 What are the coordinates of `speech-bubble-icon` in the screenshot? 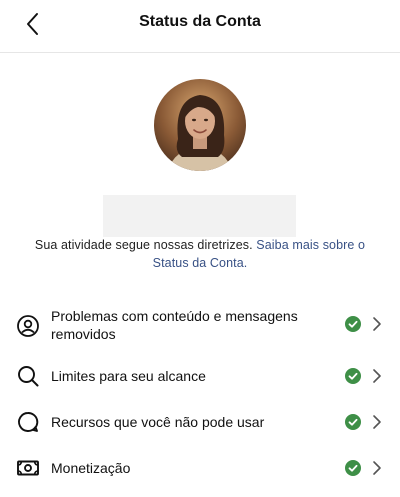 It's located at (28, 422).